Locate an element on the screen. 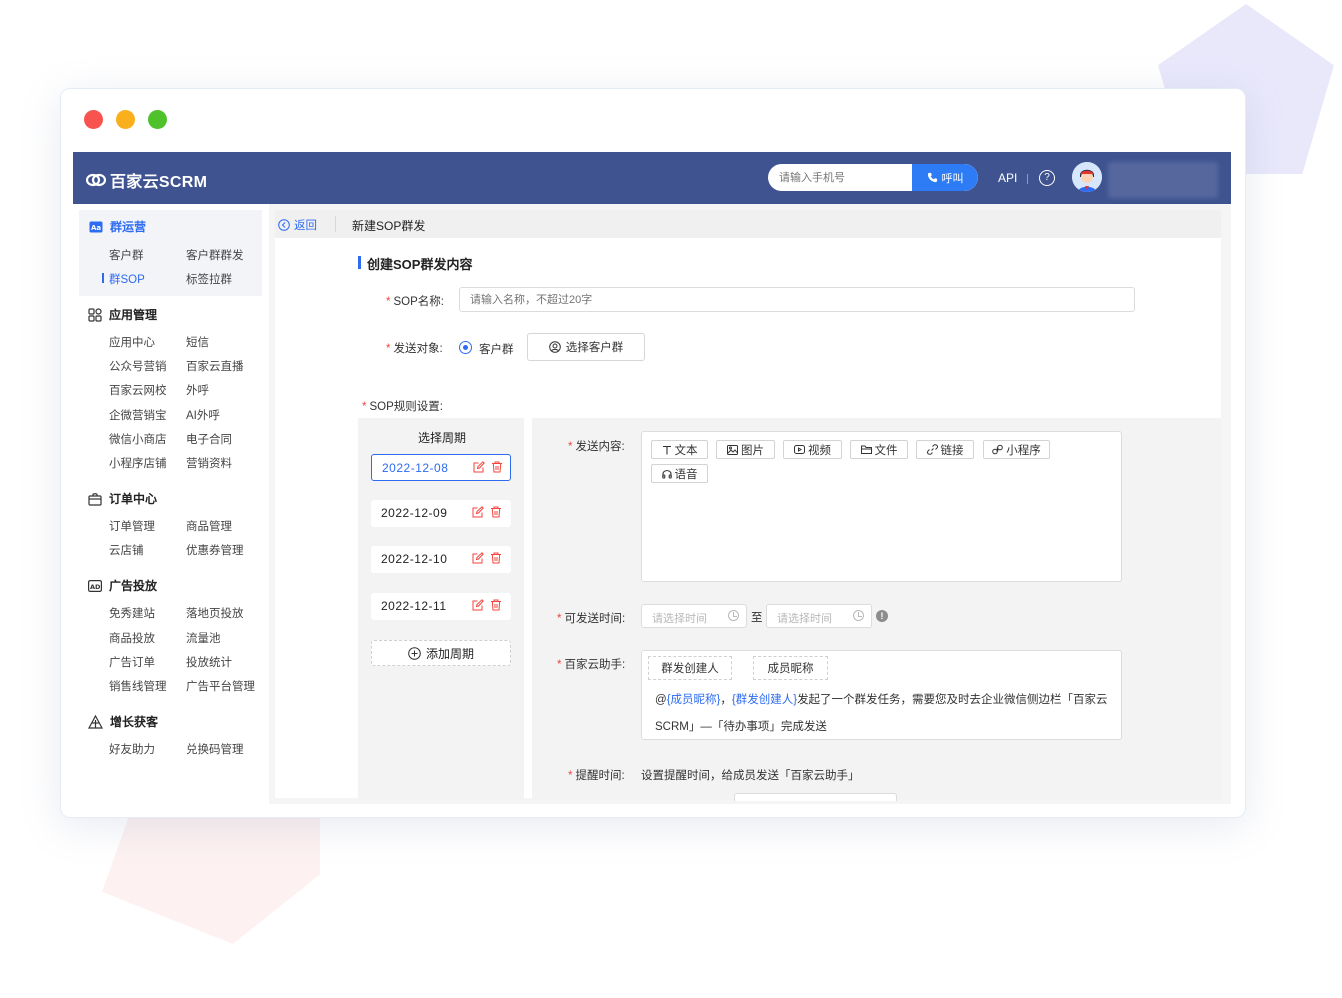 The image size is (1342, 998). help-icon: ? is located at coordinates (1047, 178).